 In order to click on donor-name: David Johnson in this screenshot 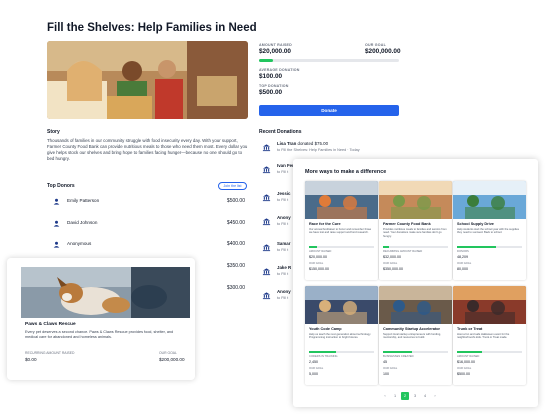, I will do `click(82, 222)`.